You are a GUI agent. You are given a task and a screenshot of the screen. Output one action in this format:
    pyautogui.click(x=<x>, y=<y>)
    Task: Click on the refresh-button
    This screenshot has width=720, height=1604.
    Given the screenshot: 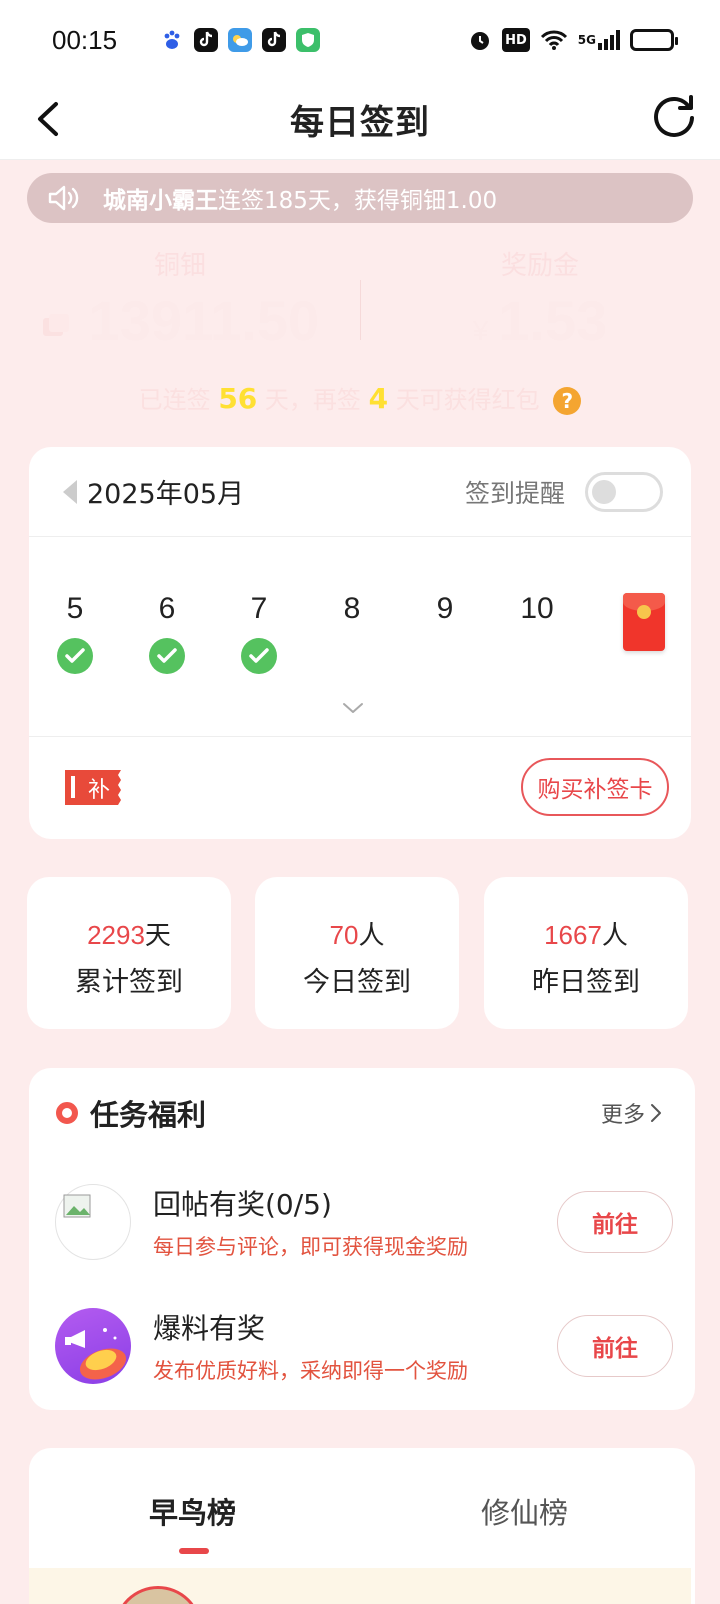 What is the action you would take?
    pyautogui.click(x=674, y=116)
    